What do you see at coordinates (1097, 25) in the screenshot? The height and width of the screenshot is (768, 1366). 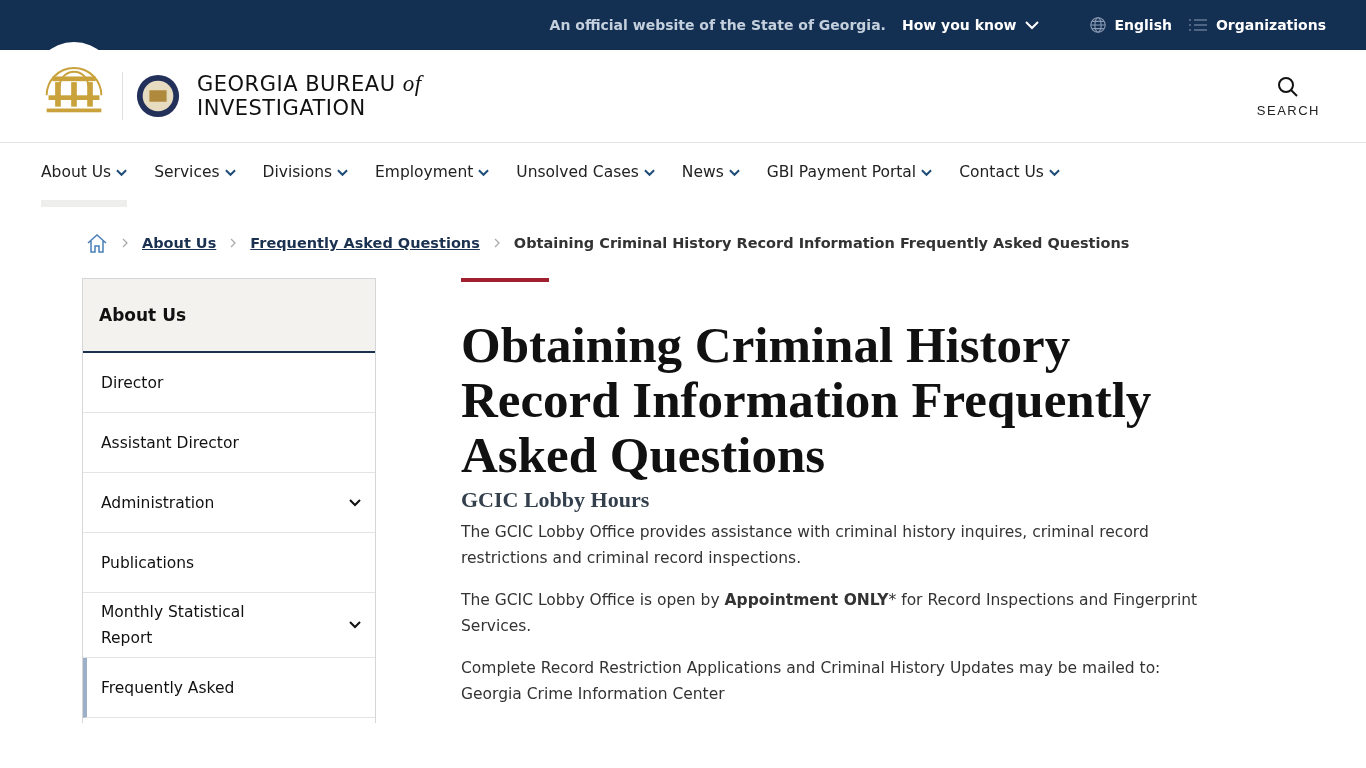 I see `globe-icon` at bounding box center [1097, 25].